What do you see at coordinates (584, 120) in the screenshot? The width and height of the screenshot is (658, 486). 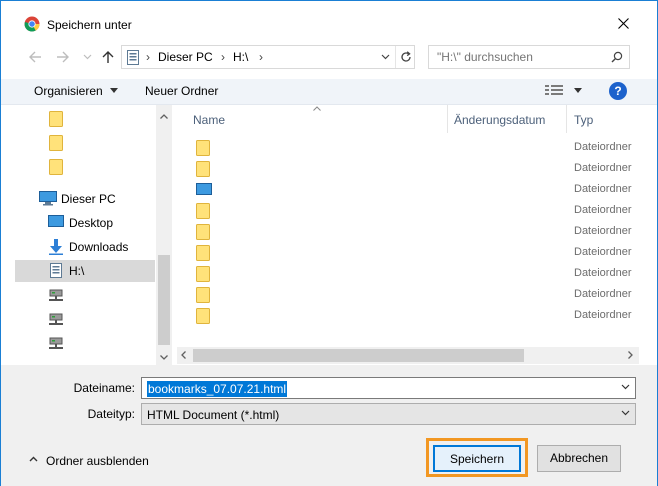 I see `column-label: Typ` at bounding box center [584, 120].